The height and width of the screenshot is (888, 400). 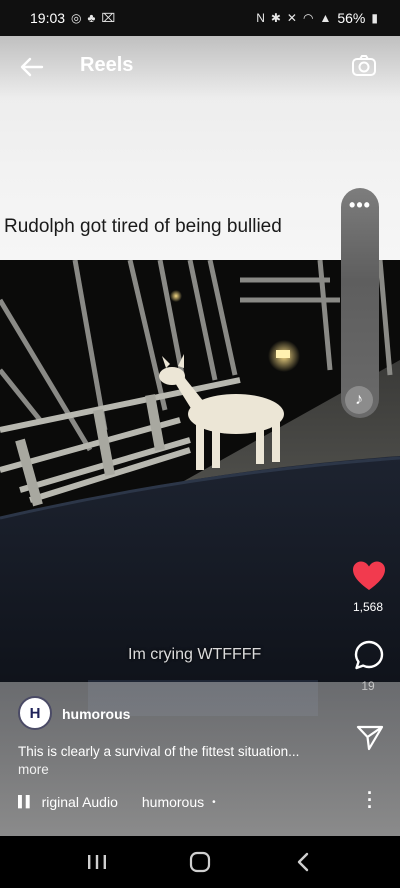 I want to click on signal-icon: ▲, so click(x=325, y=18).